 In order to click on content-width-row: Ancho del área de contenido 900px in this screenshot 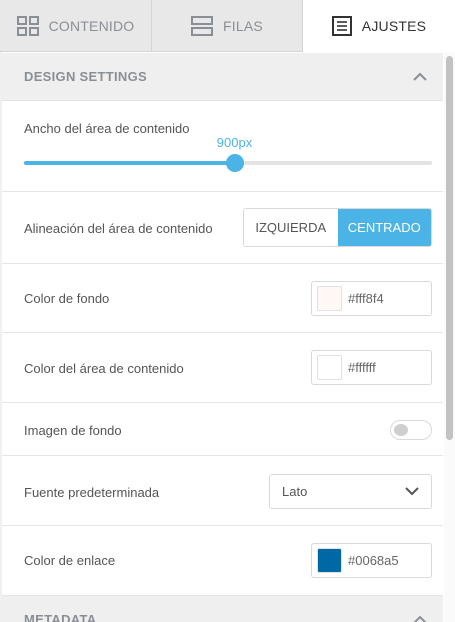, I will do `click(222, 146)`.